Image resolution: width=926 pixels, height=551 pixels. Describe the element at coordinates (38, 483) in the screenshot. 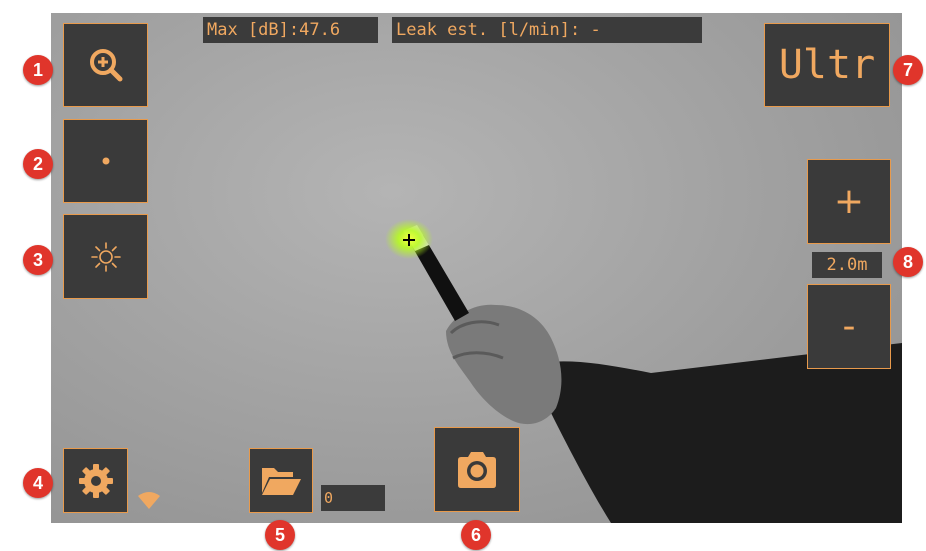

I see `callout-badge-4: 4` at that location.